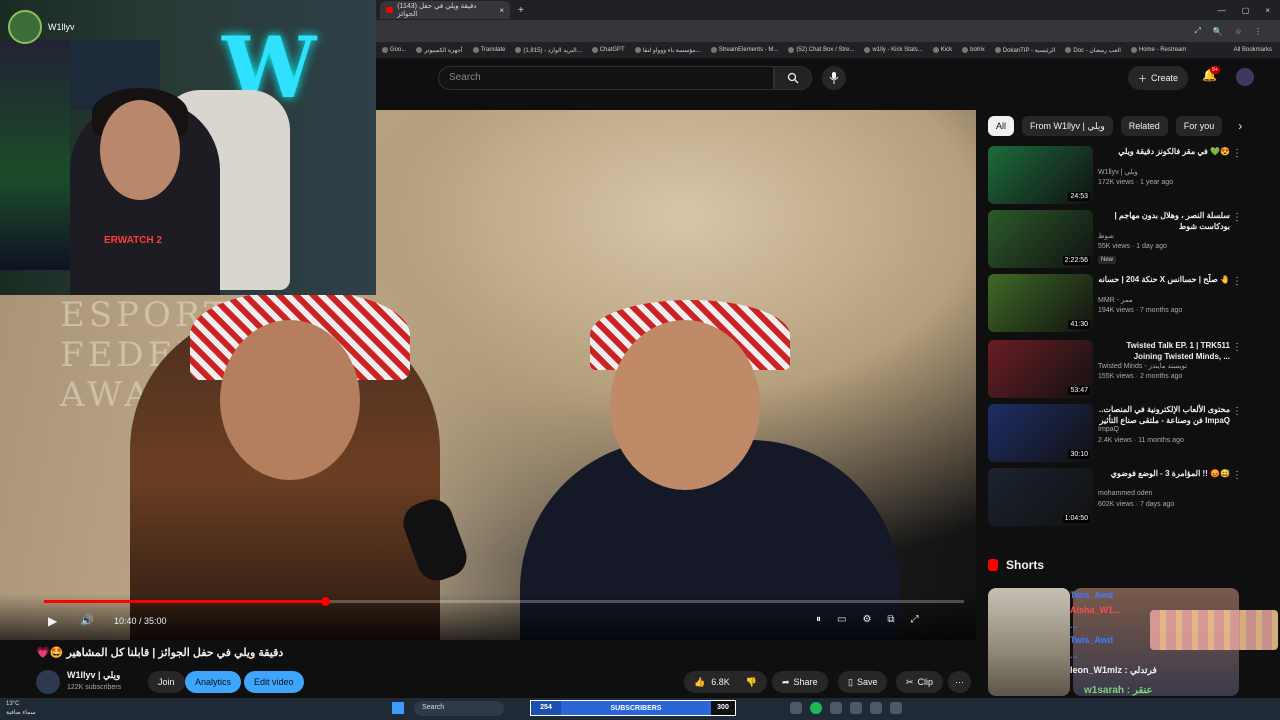  Describe the element at coordinates (1164, 279) in the screenshot. I see `video-title: حنكة 204 | حسانه X صلّح | حساانس 🤚` at that location.